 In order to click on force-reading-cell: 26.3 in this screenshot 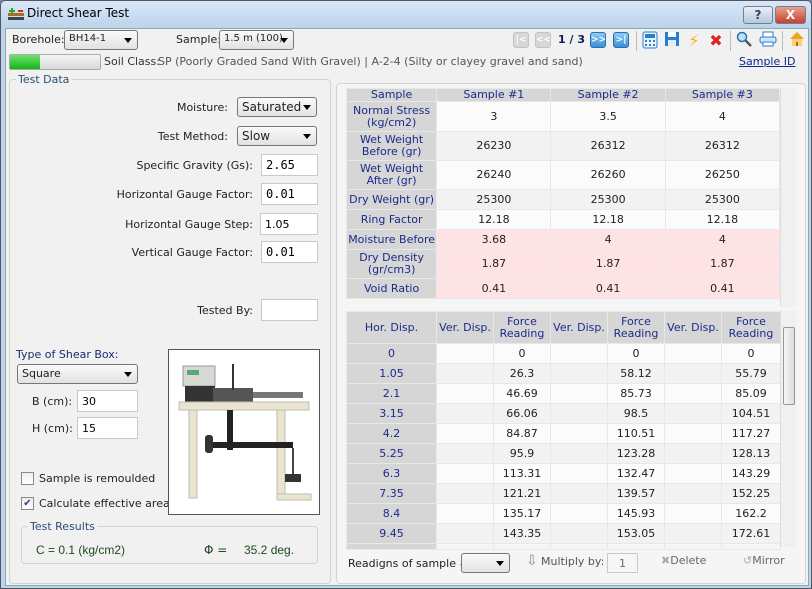, I will do `click(522, 373)`.